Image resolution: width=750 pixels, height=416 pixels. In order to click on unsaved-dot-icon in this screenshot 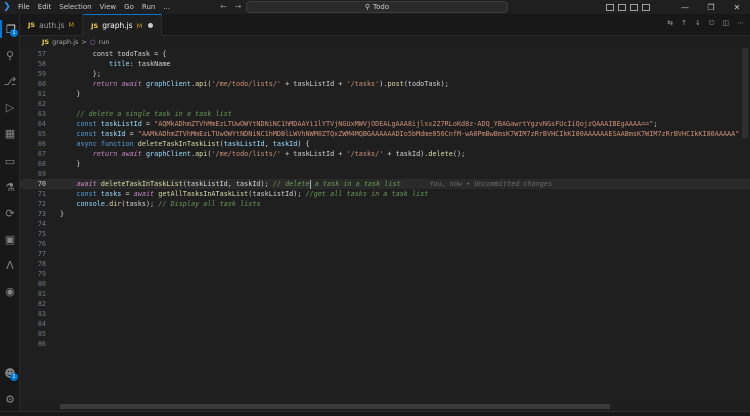, I will do `click(151, 25)`.